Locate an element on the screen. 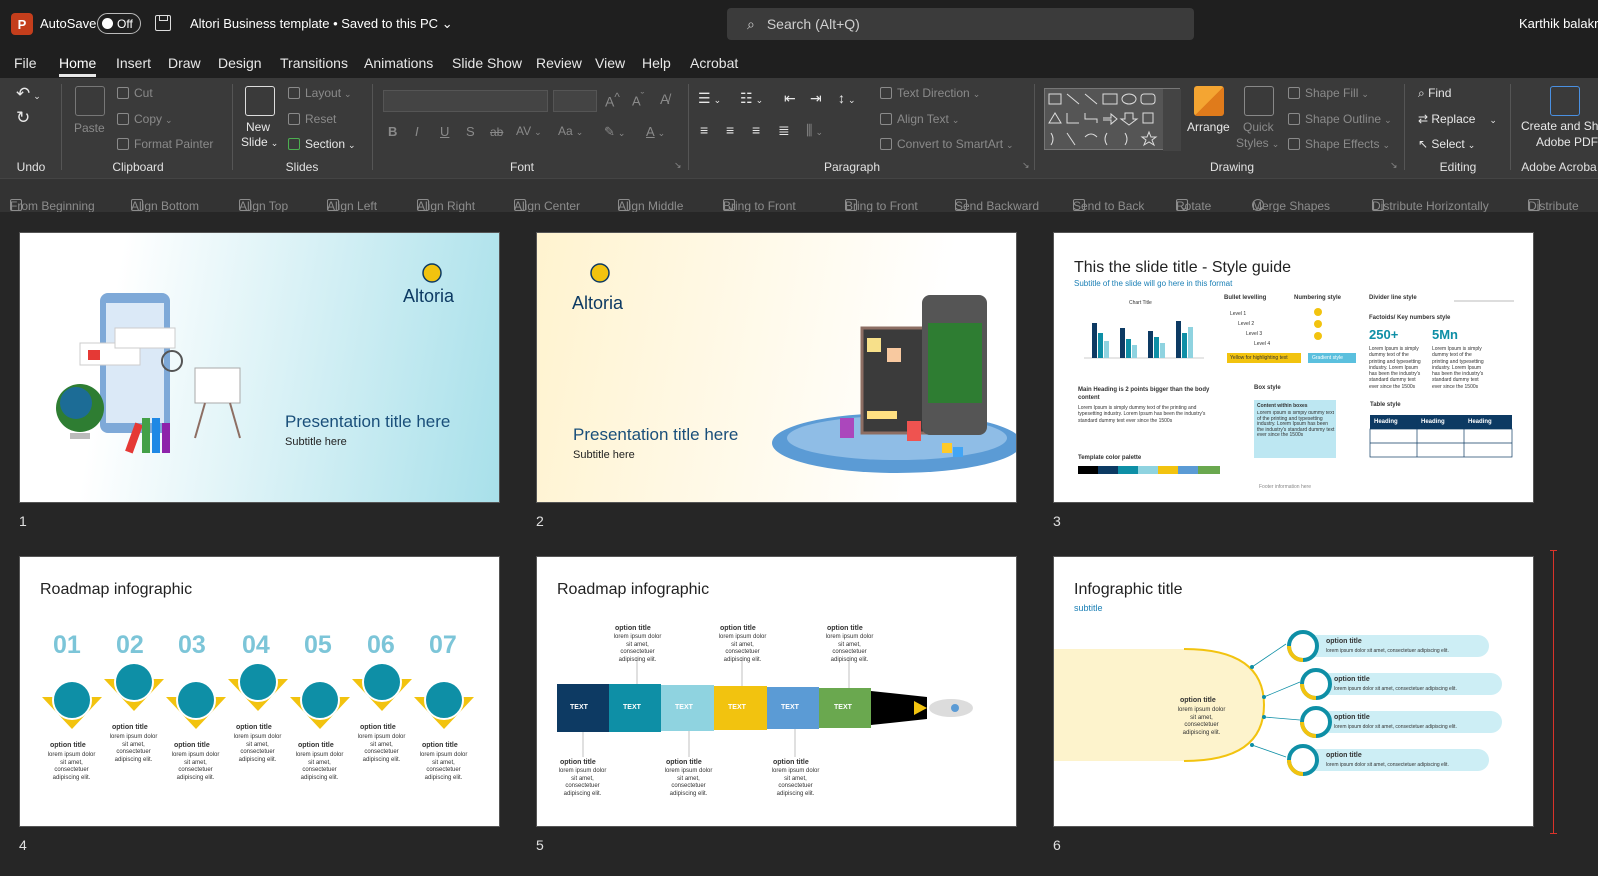 This screenshot has height=876, width=1598. tab-insert: Insert is located at coordinates (133, 63).